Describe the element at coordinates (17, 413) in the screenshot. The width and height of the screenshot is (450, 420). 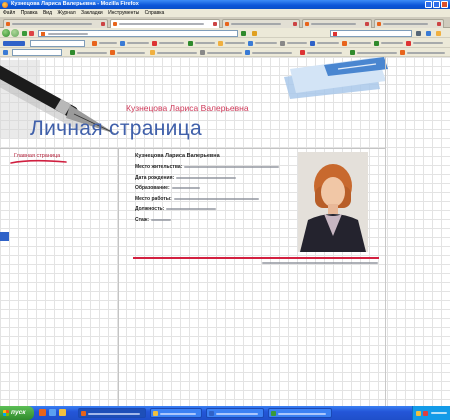
I see `start-button: пуск` at that location.